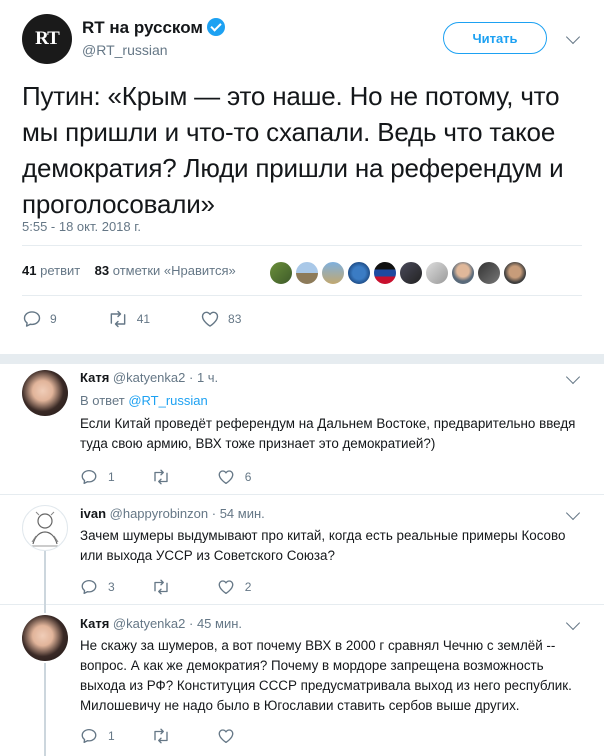 The width and height of the screenshot is (604, 756). Describe the element at coordinates (128, 319) in the screenshot. I see `retweet-button: 41` at that location.